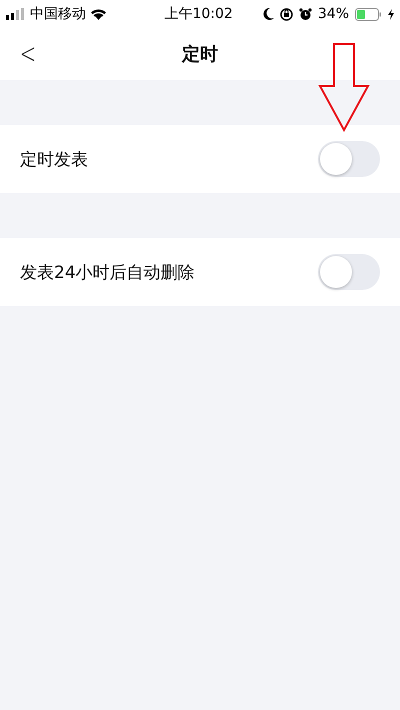 This screenshot has height=710, width=400. Describe the element at coordinates (198, 14) in the screenshot. I see `status-time: 上午10:02` at that location.